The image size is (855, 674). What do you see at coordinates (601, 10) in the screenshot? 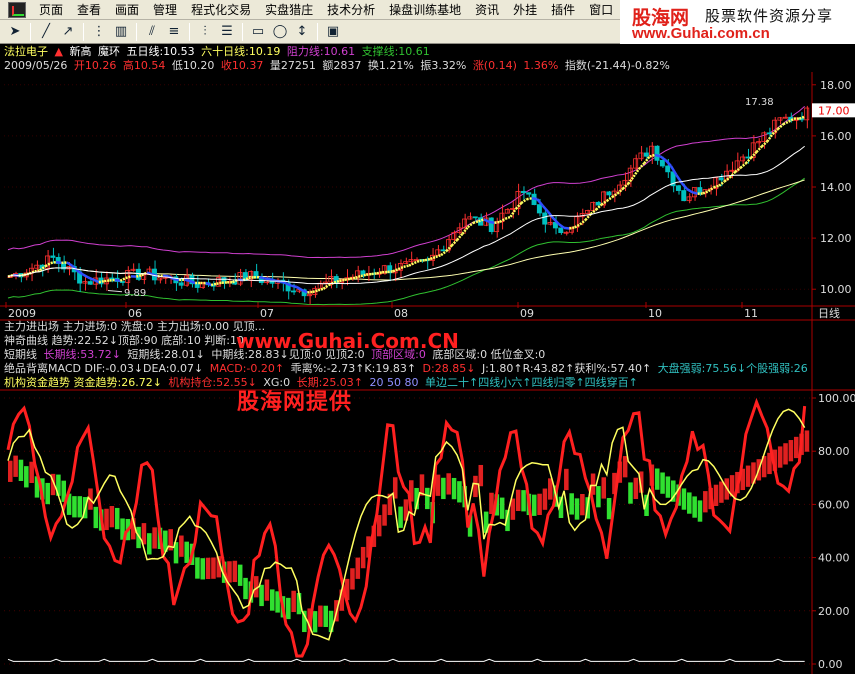
I see `menu-item-11: 窗口` at bounding box center [601, 10].